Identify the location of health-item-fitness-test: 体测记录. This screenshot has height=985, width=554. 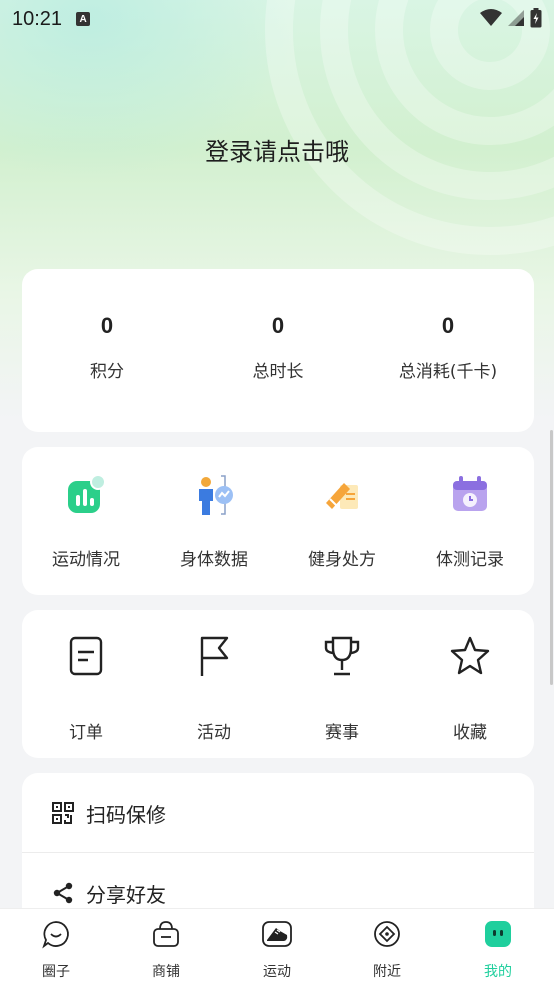
(470, 521).